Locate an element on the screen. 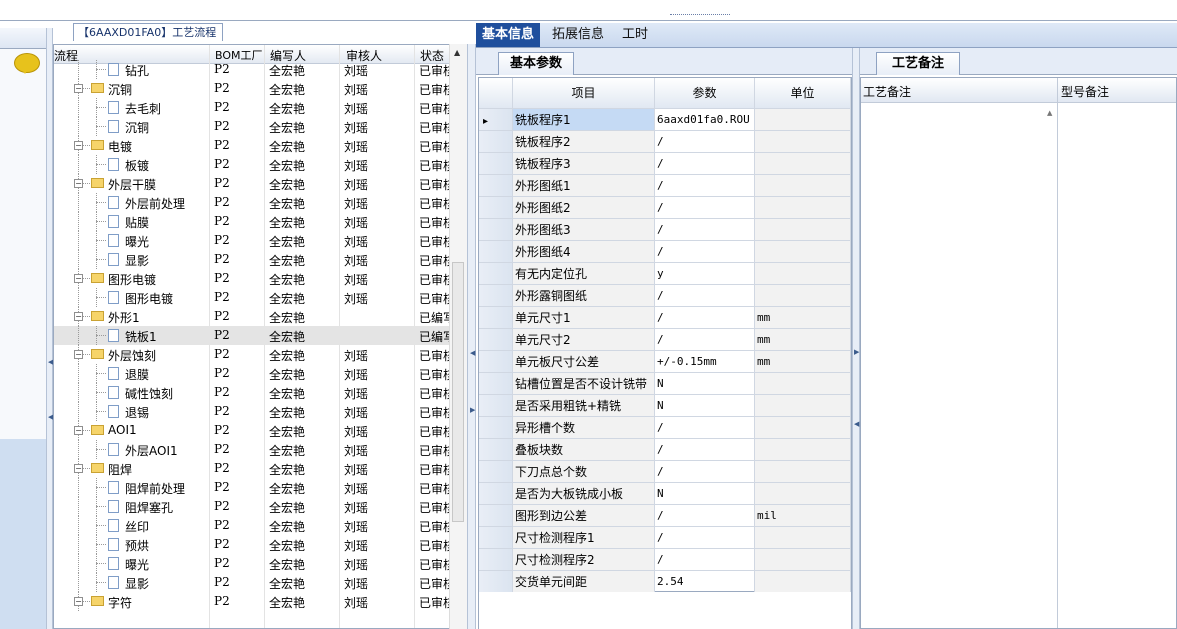 The image size is (1177, 629). col-header-param: 参数 is located at coordinates (705, 93).